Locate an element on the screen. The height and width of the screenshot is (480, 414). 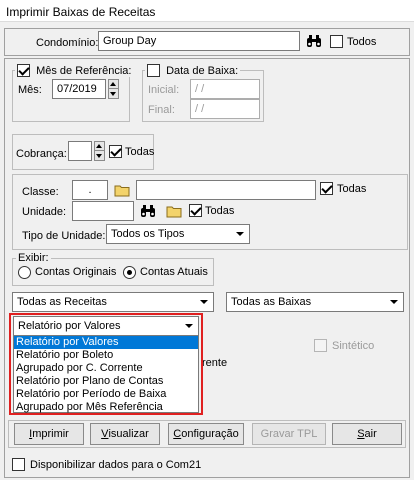
mes-ref-checkbox is located at coordinates (23, 70).